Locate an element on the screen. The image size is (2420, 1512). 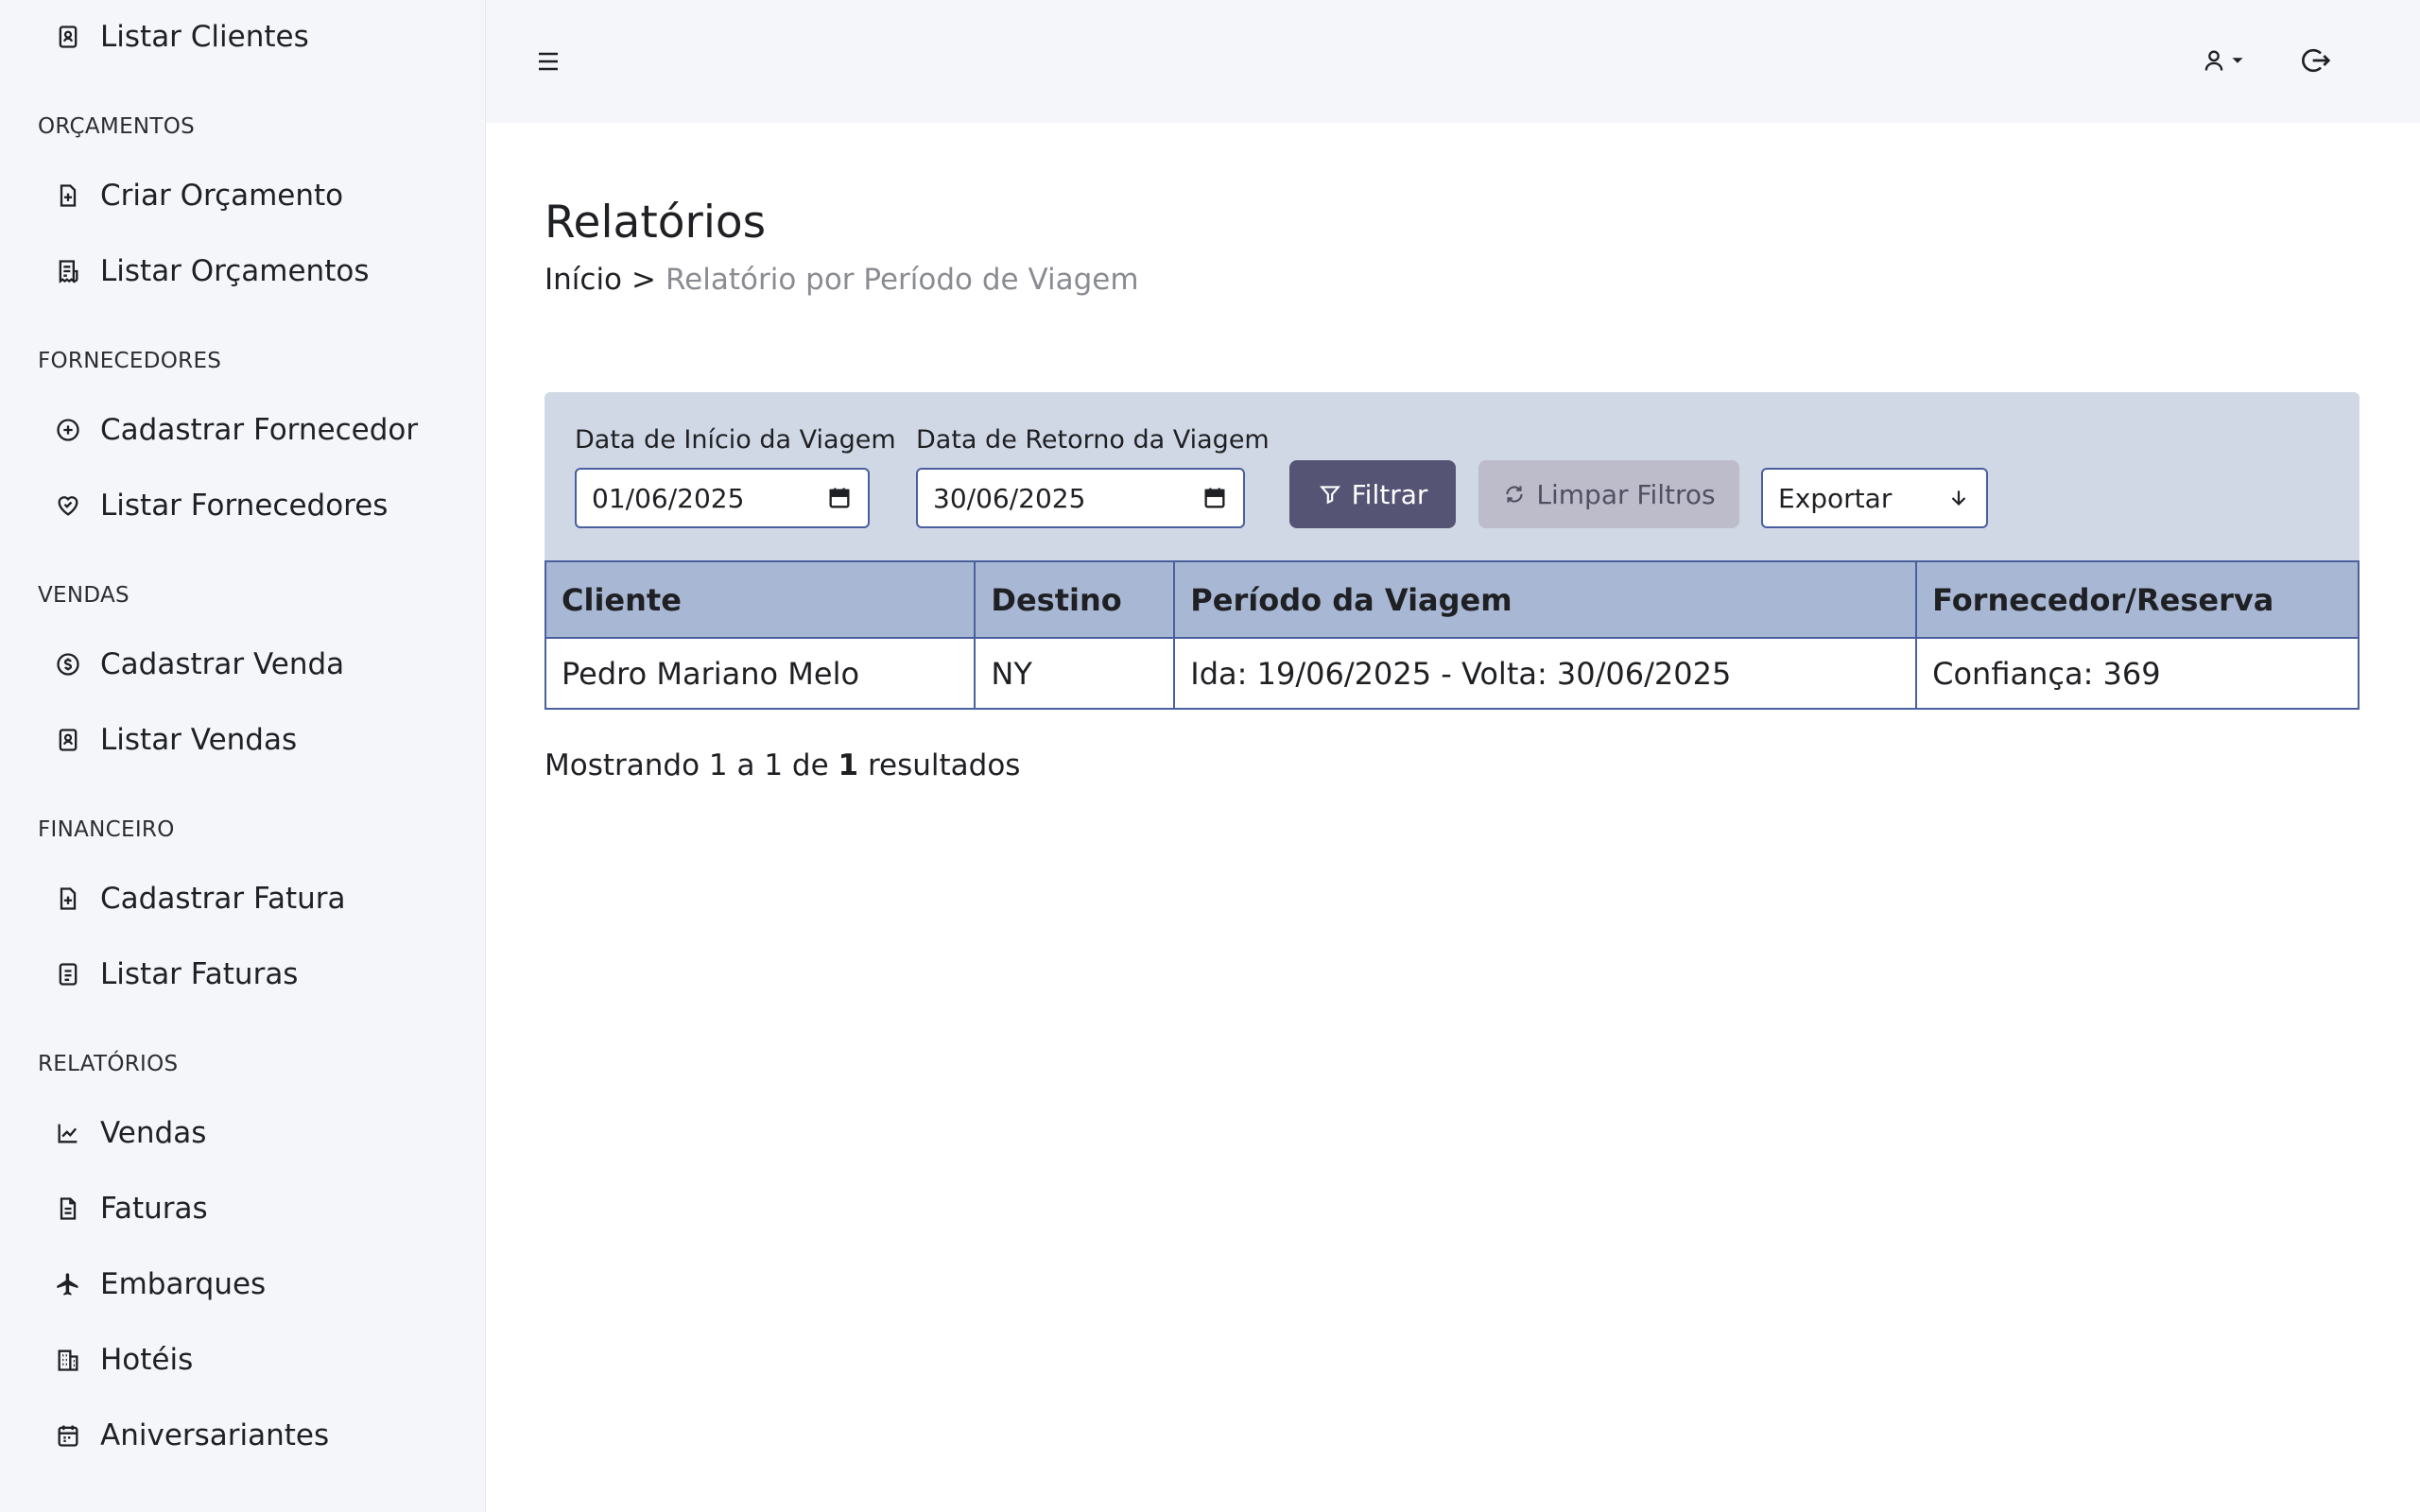
sidebar-section-fornecedores: FORNECEDORES is located at coordinates (130, 361).